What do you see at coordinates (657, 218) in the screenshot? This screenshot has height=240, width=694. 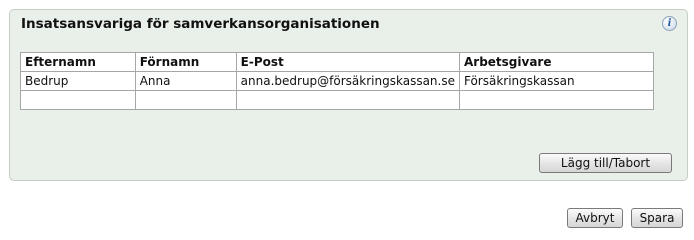 I see `save-button: Spara` at bounding box center [657, 218].